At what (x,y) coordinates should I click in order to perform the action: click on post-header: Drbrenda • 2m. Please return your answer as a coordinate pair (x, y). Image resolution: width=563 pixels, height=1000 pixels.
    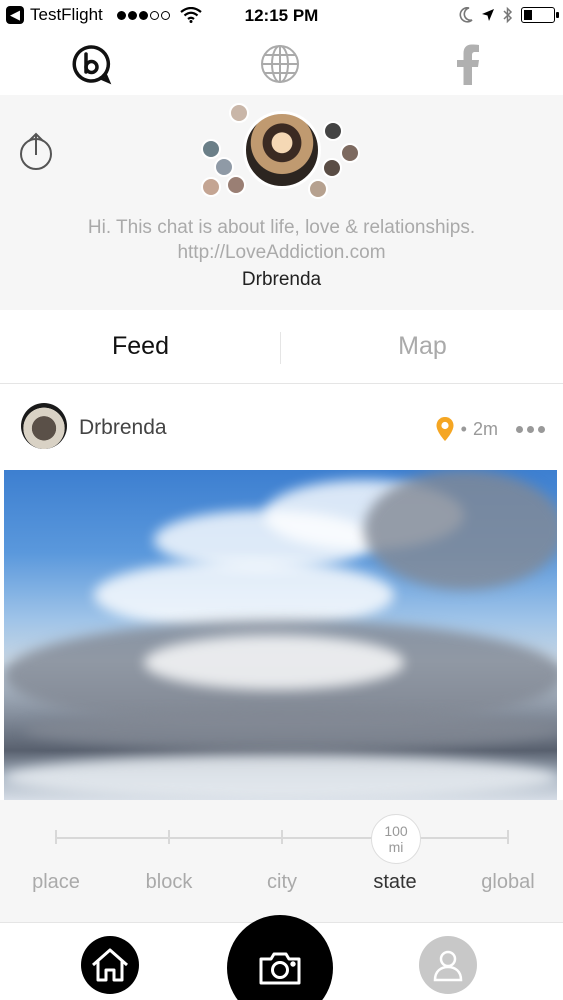
    Looking at the image, I should click on (281, 427).